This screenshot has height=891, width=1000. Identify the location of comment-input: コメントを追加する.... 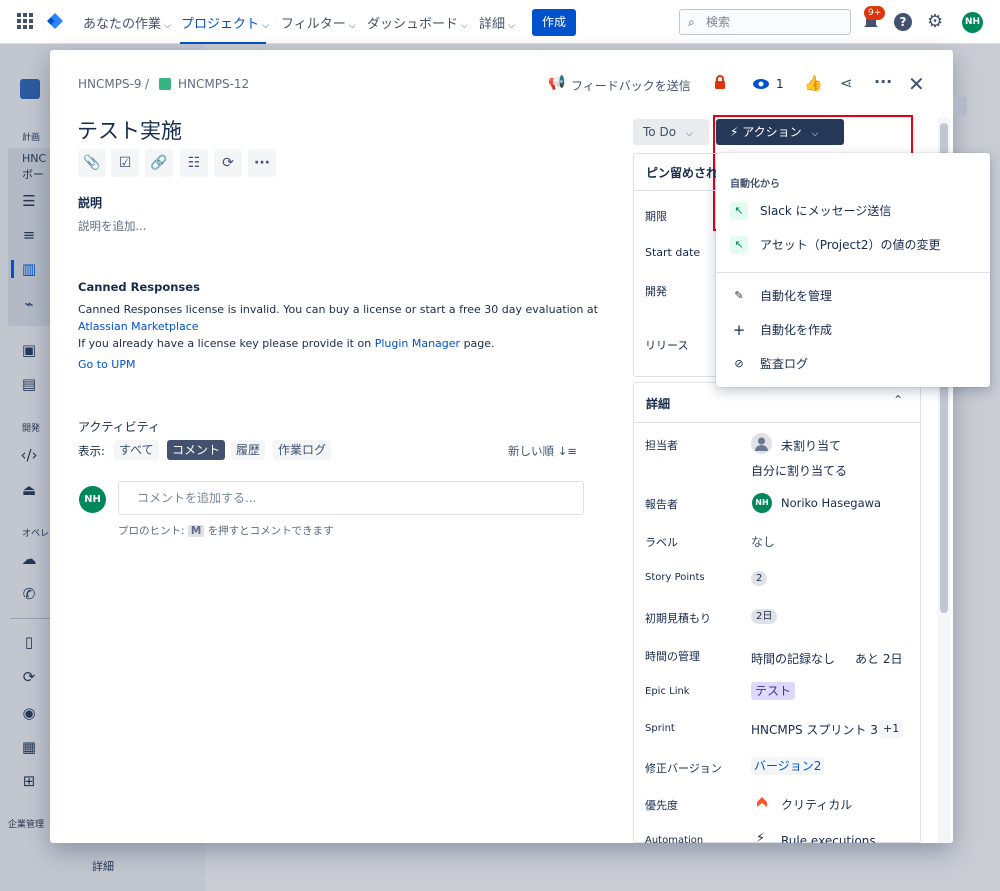
(351, 498).